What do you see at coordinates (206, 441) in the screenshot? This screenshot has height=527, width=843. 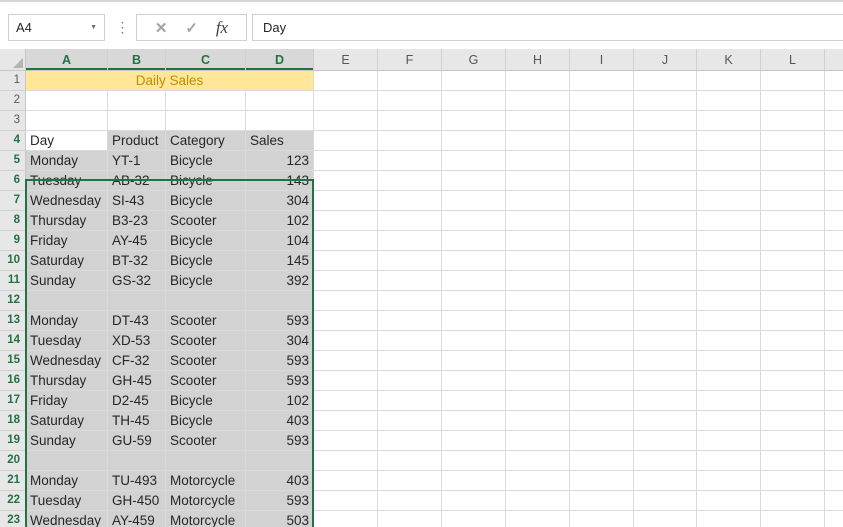 I see `cell-C19: Scooter` at bounding box center [206, 441].